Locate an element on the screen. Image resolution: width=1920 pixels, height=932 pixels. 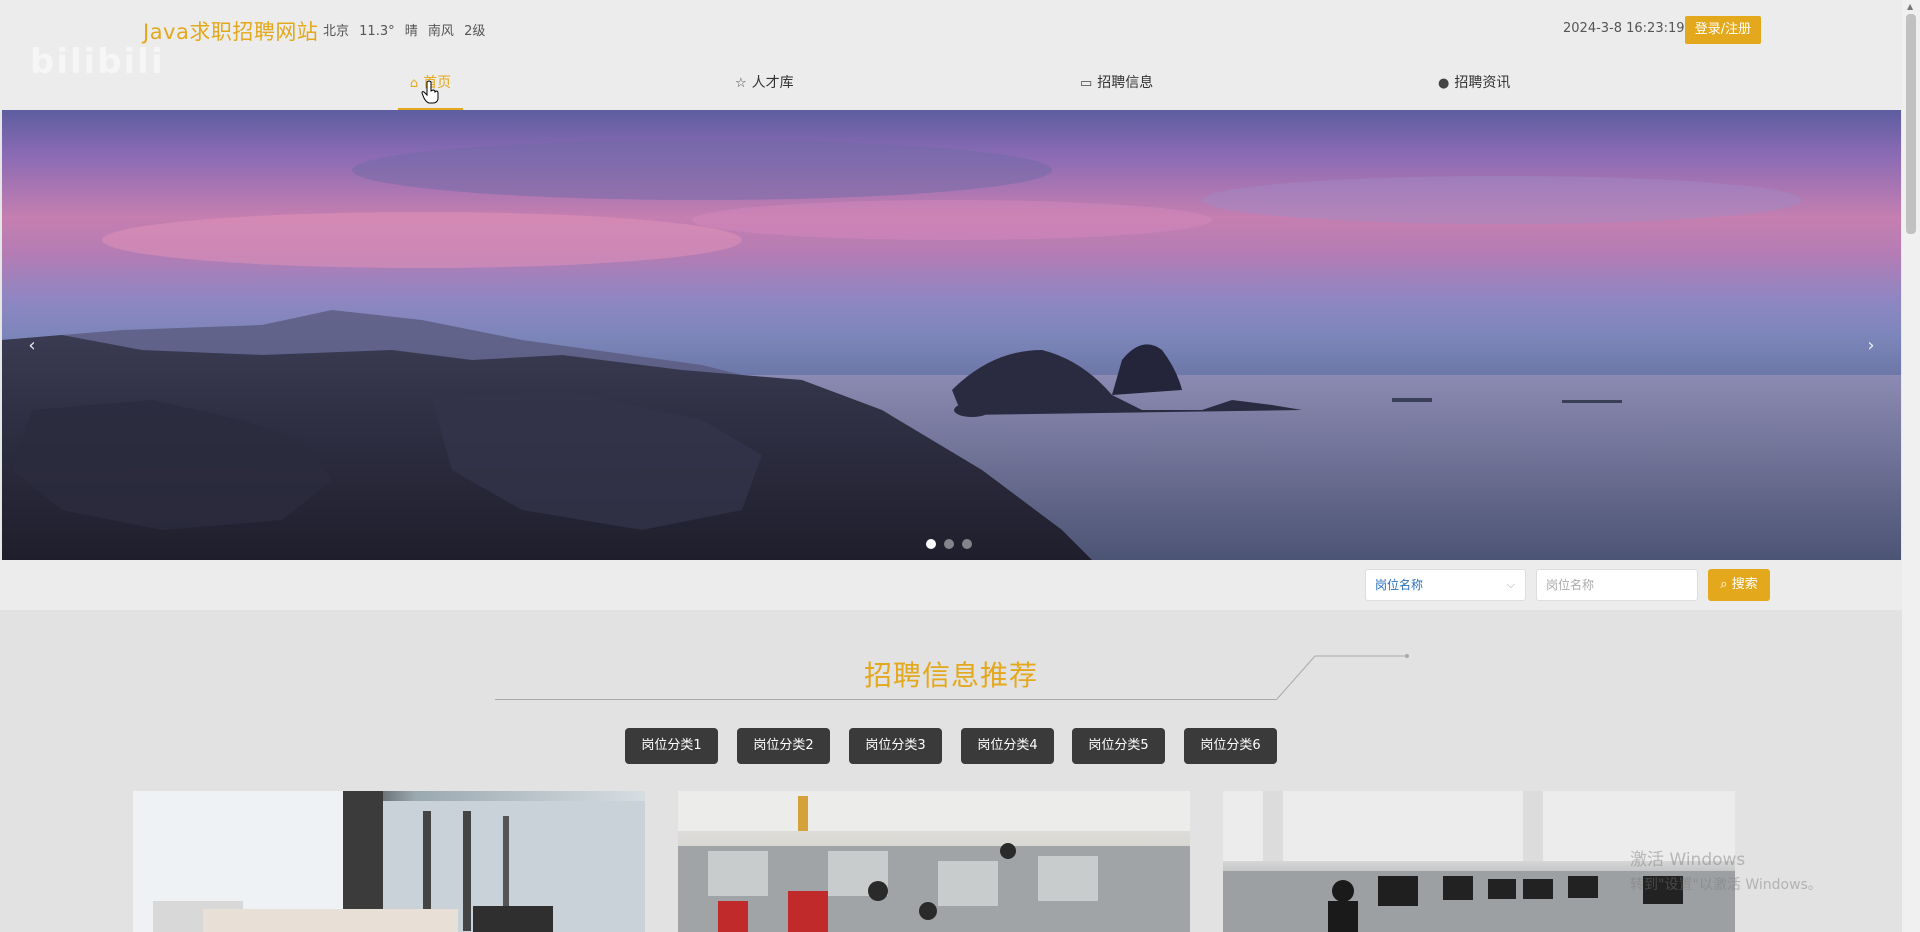
search-type-select: 岗位名称 ⌵ is located at coordinates (1445, 585).